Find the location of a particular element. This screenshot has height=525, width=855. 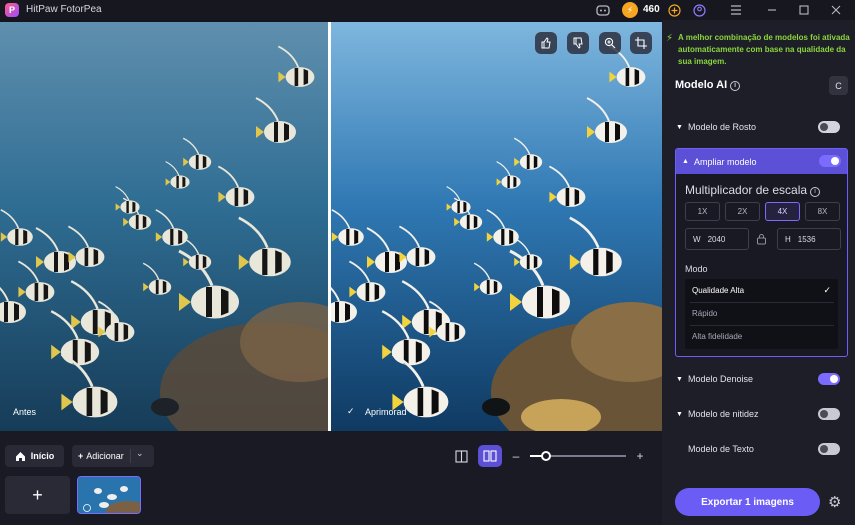

denoise-model-toggle is located at coordinates (829, 379).